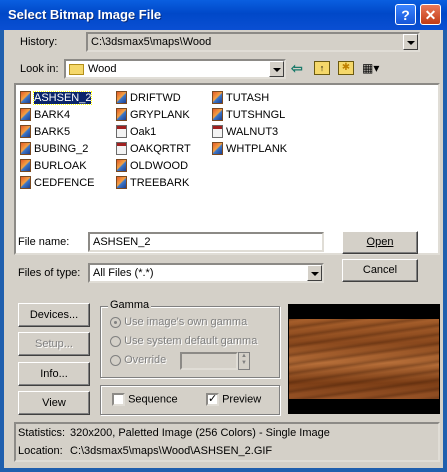 This screenshot has height=472, width=447. I want to click on look-in-label: Look in:, so click(39, 69).